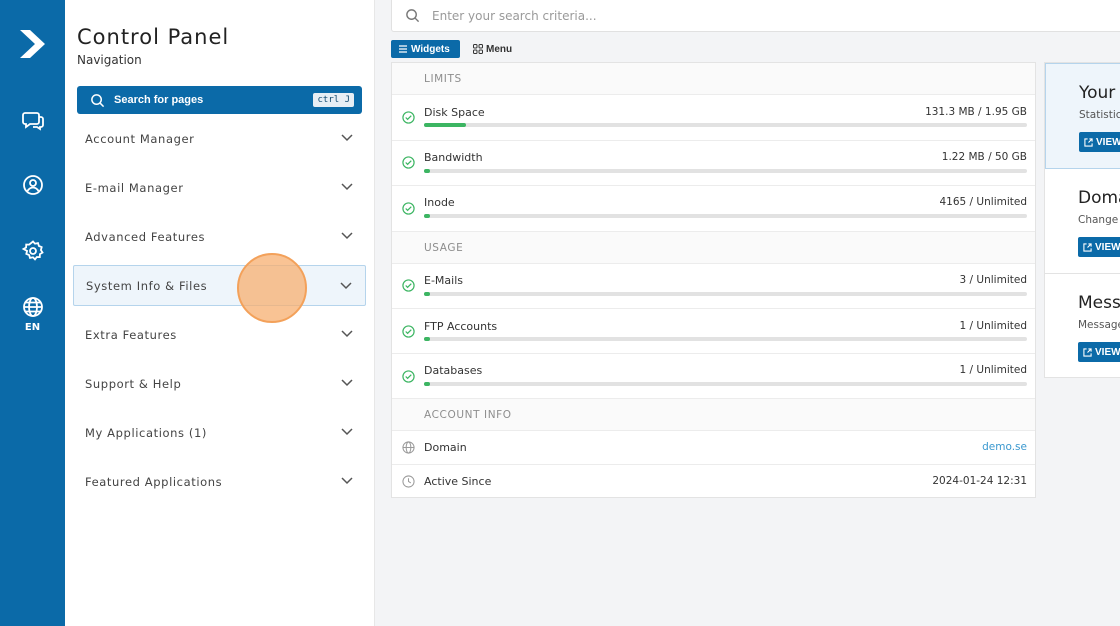  What do you see at coordinates (443, 280) in the screenshot?
I see `widget-label: E-Mails` at bounding box center [443, 280].